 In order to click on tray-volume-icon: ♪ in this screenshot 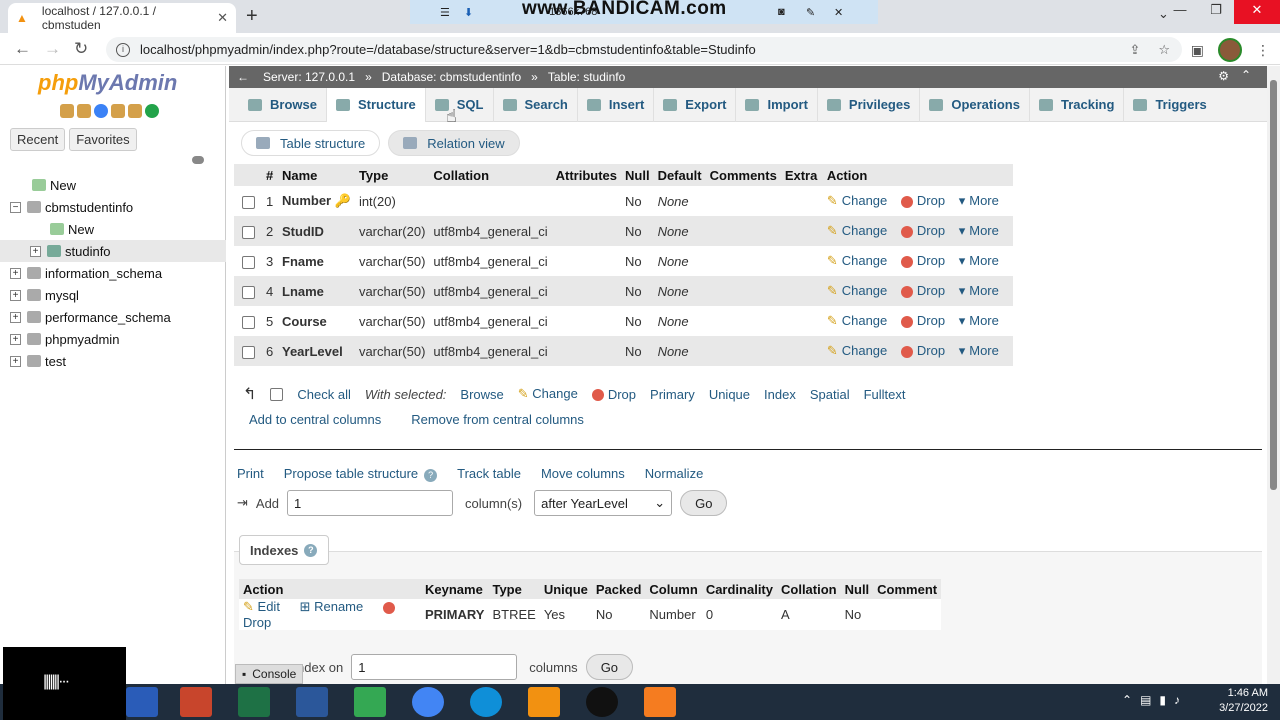, I will do `click(1177, 700)`.